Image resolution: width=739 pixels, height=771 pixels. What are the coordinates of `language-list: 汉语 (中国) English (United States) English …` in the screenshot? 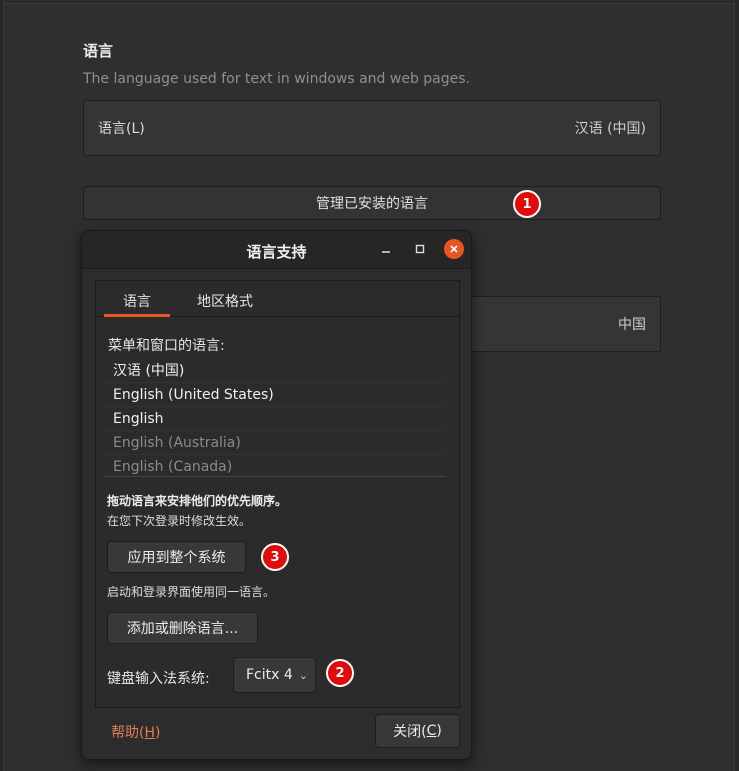 It's located at (275, 418).